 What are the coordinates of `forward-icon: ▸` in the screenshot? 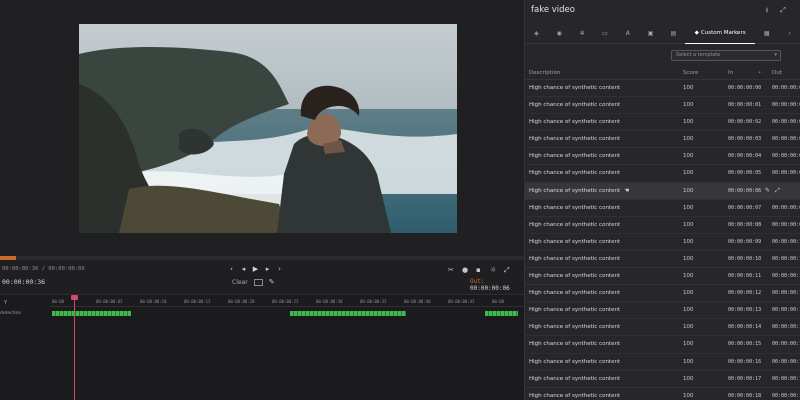 It's located at (267, 269).